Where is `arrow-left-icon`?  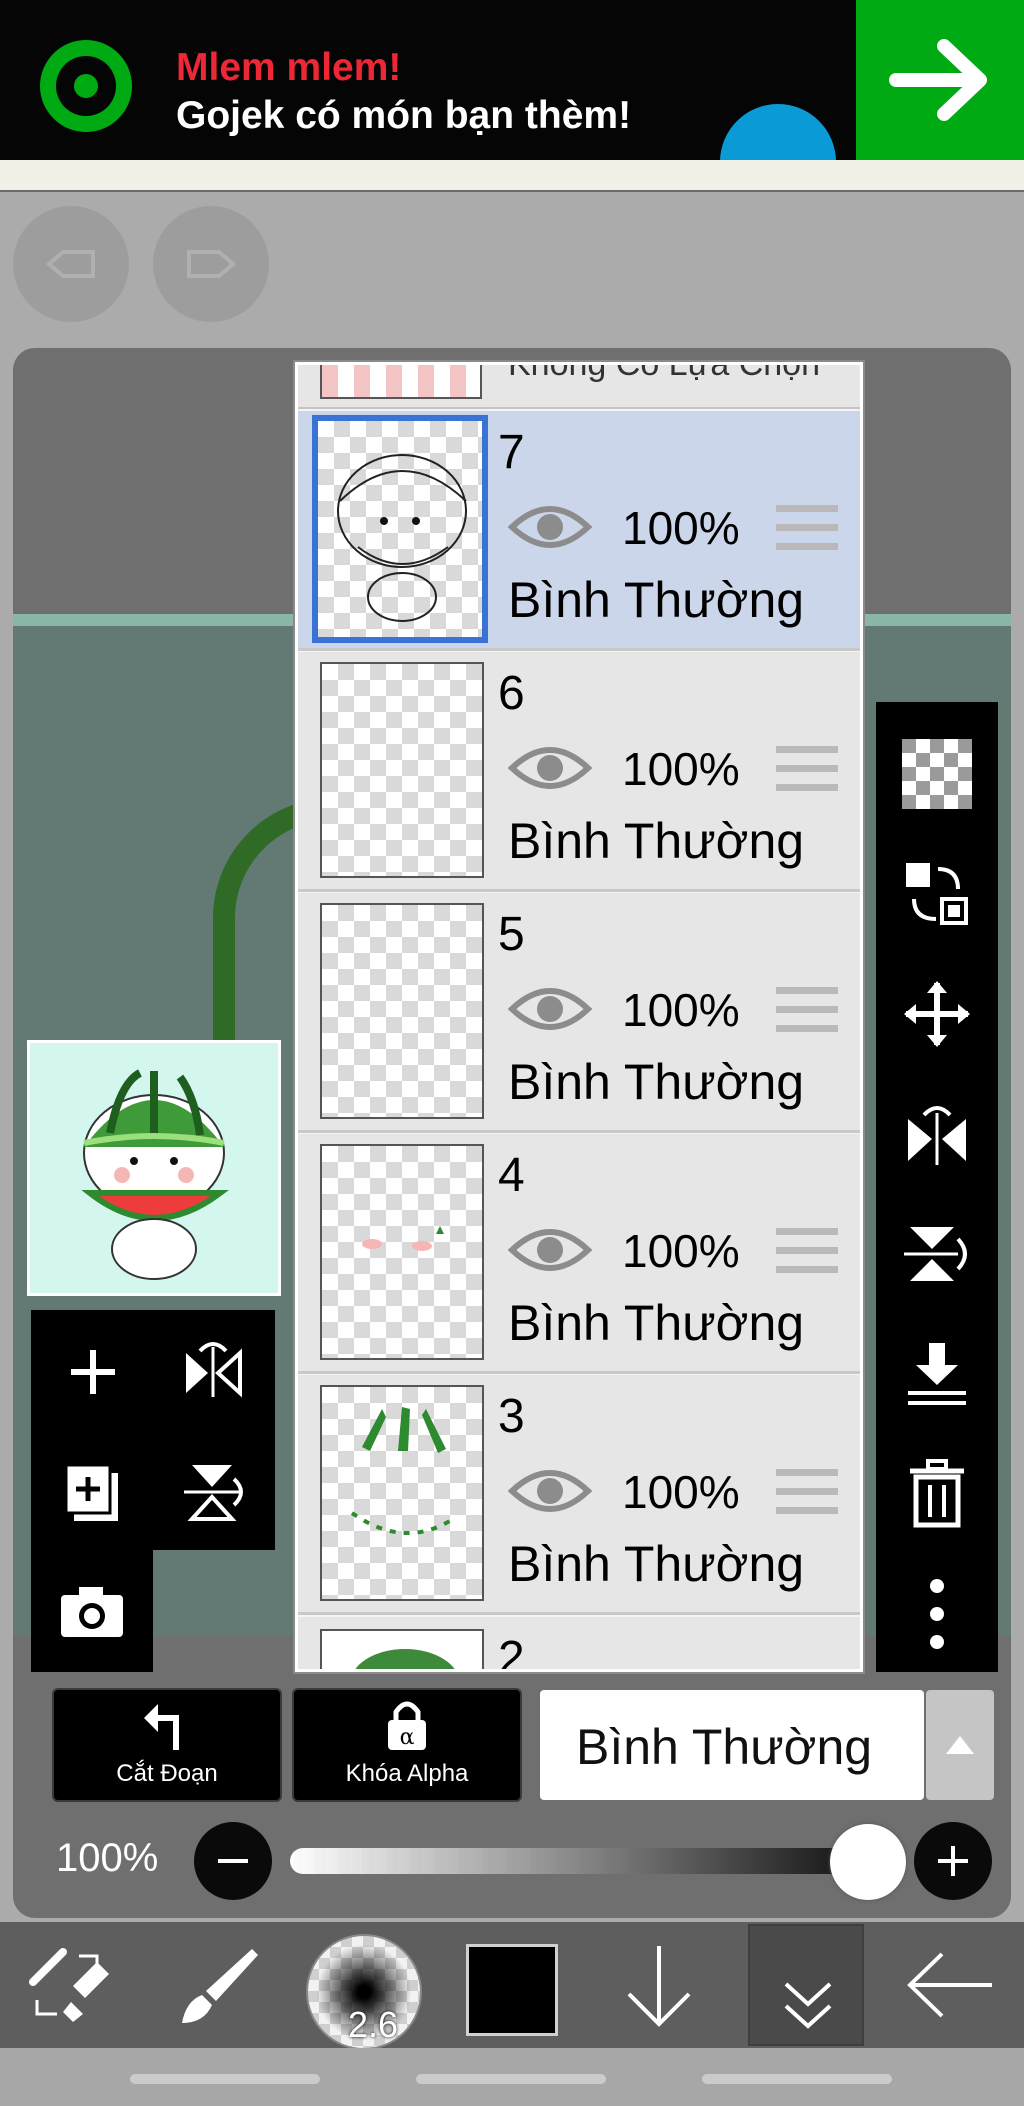 arrow-left-icon is located at coordinates (949, 1985).